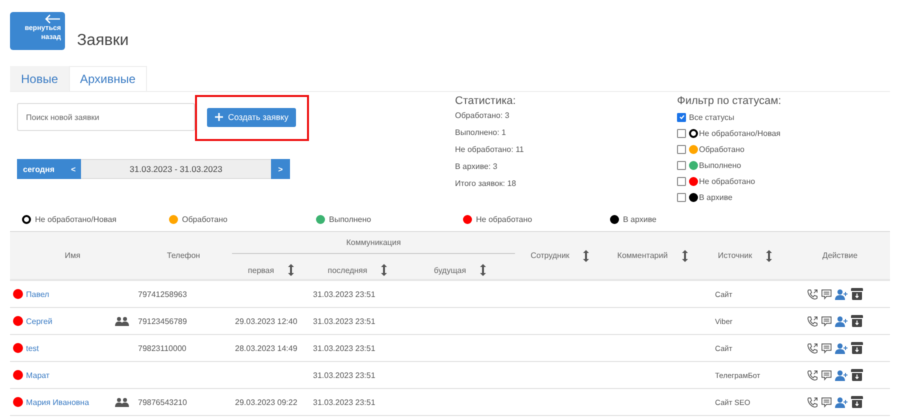  Describe the element at coordinates (108, 78) in the screenshot. I see `tab: Архивные` at that location.